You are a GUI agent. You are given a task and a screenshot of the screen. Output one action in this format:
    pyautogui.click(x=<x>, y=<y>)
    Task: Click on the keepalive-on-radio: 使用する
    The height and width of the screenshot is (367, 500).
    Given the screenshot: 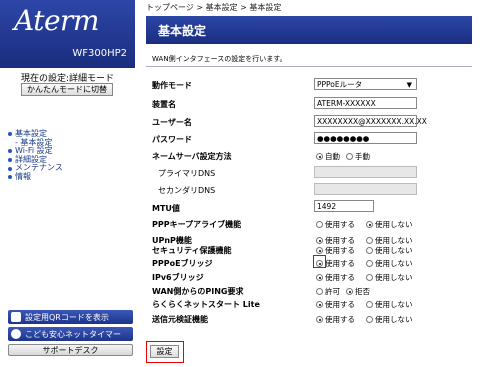 What is the action you would take?
    pyautogui.click(x=335, y=224)
    